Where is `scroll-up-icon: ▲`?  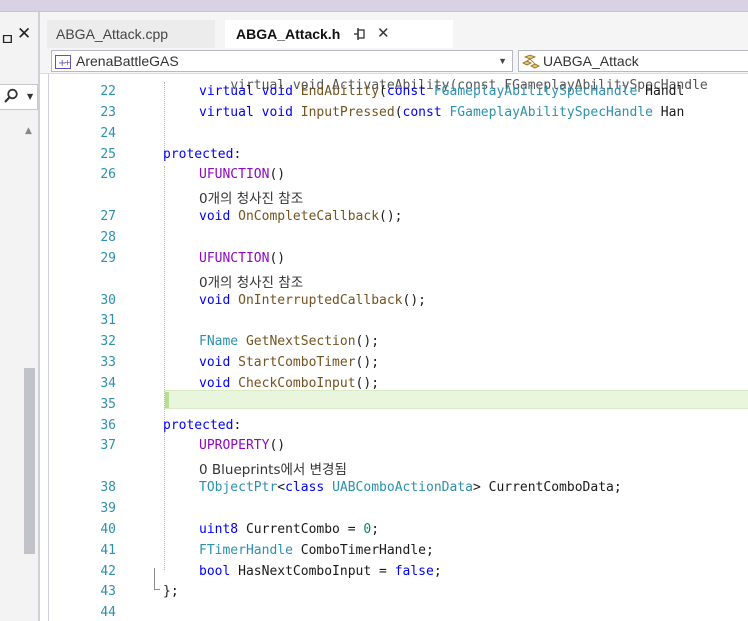
scroll-up-icon: ▲ is located at coordinates (28, 131).